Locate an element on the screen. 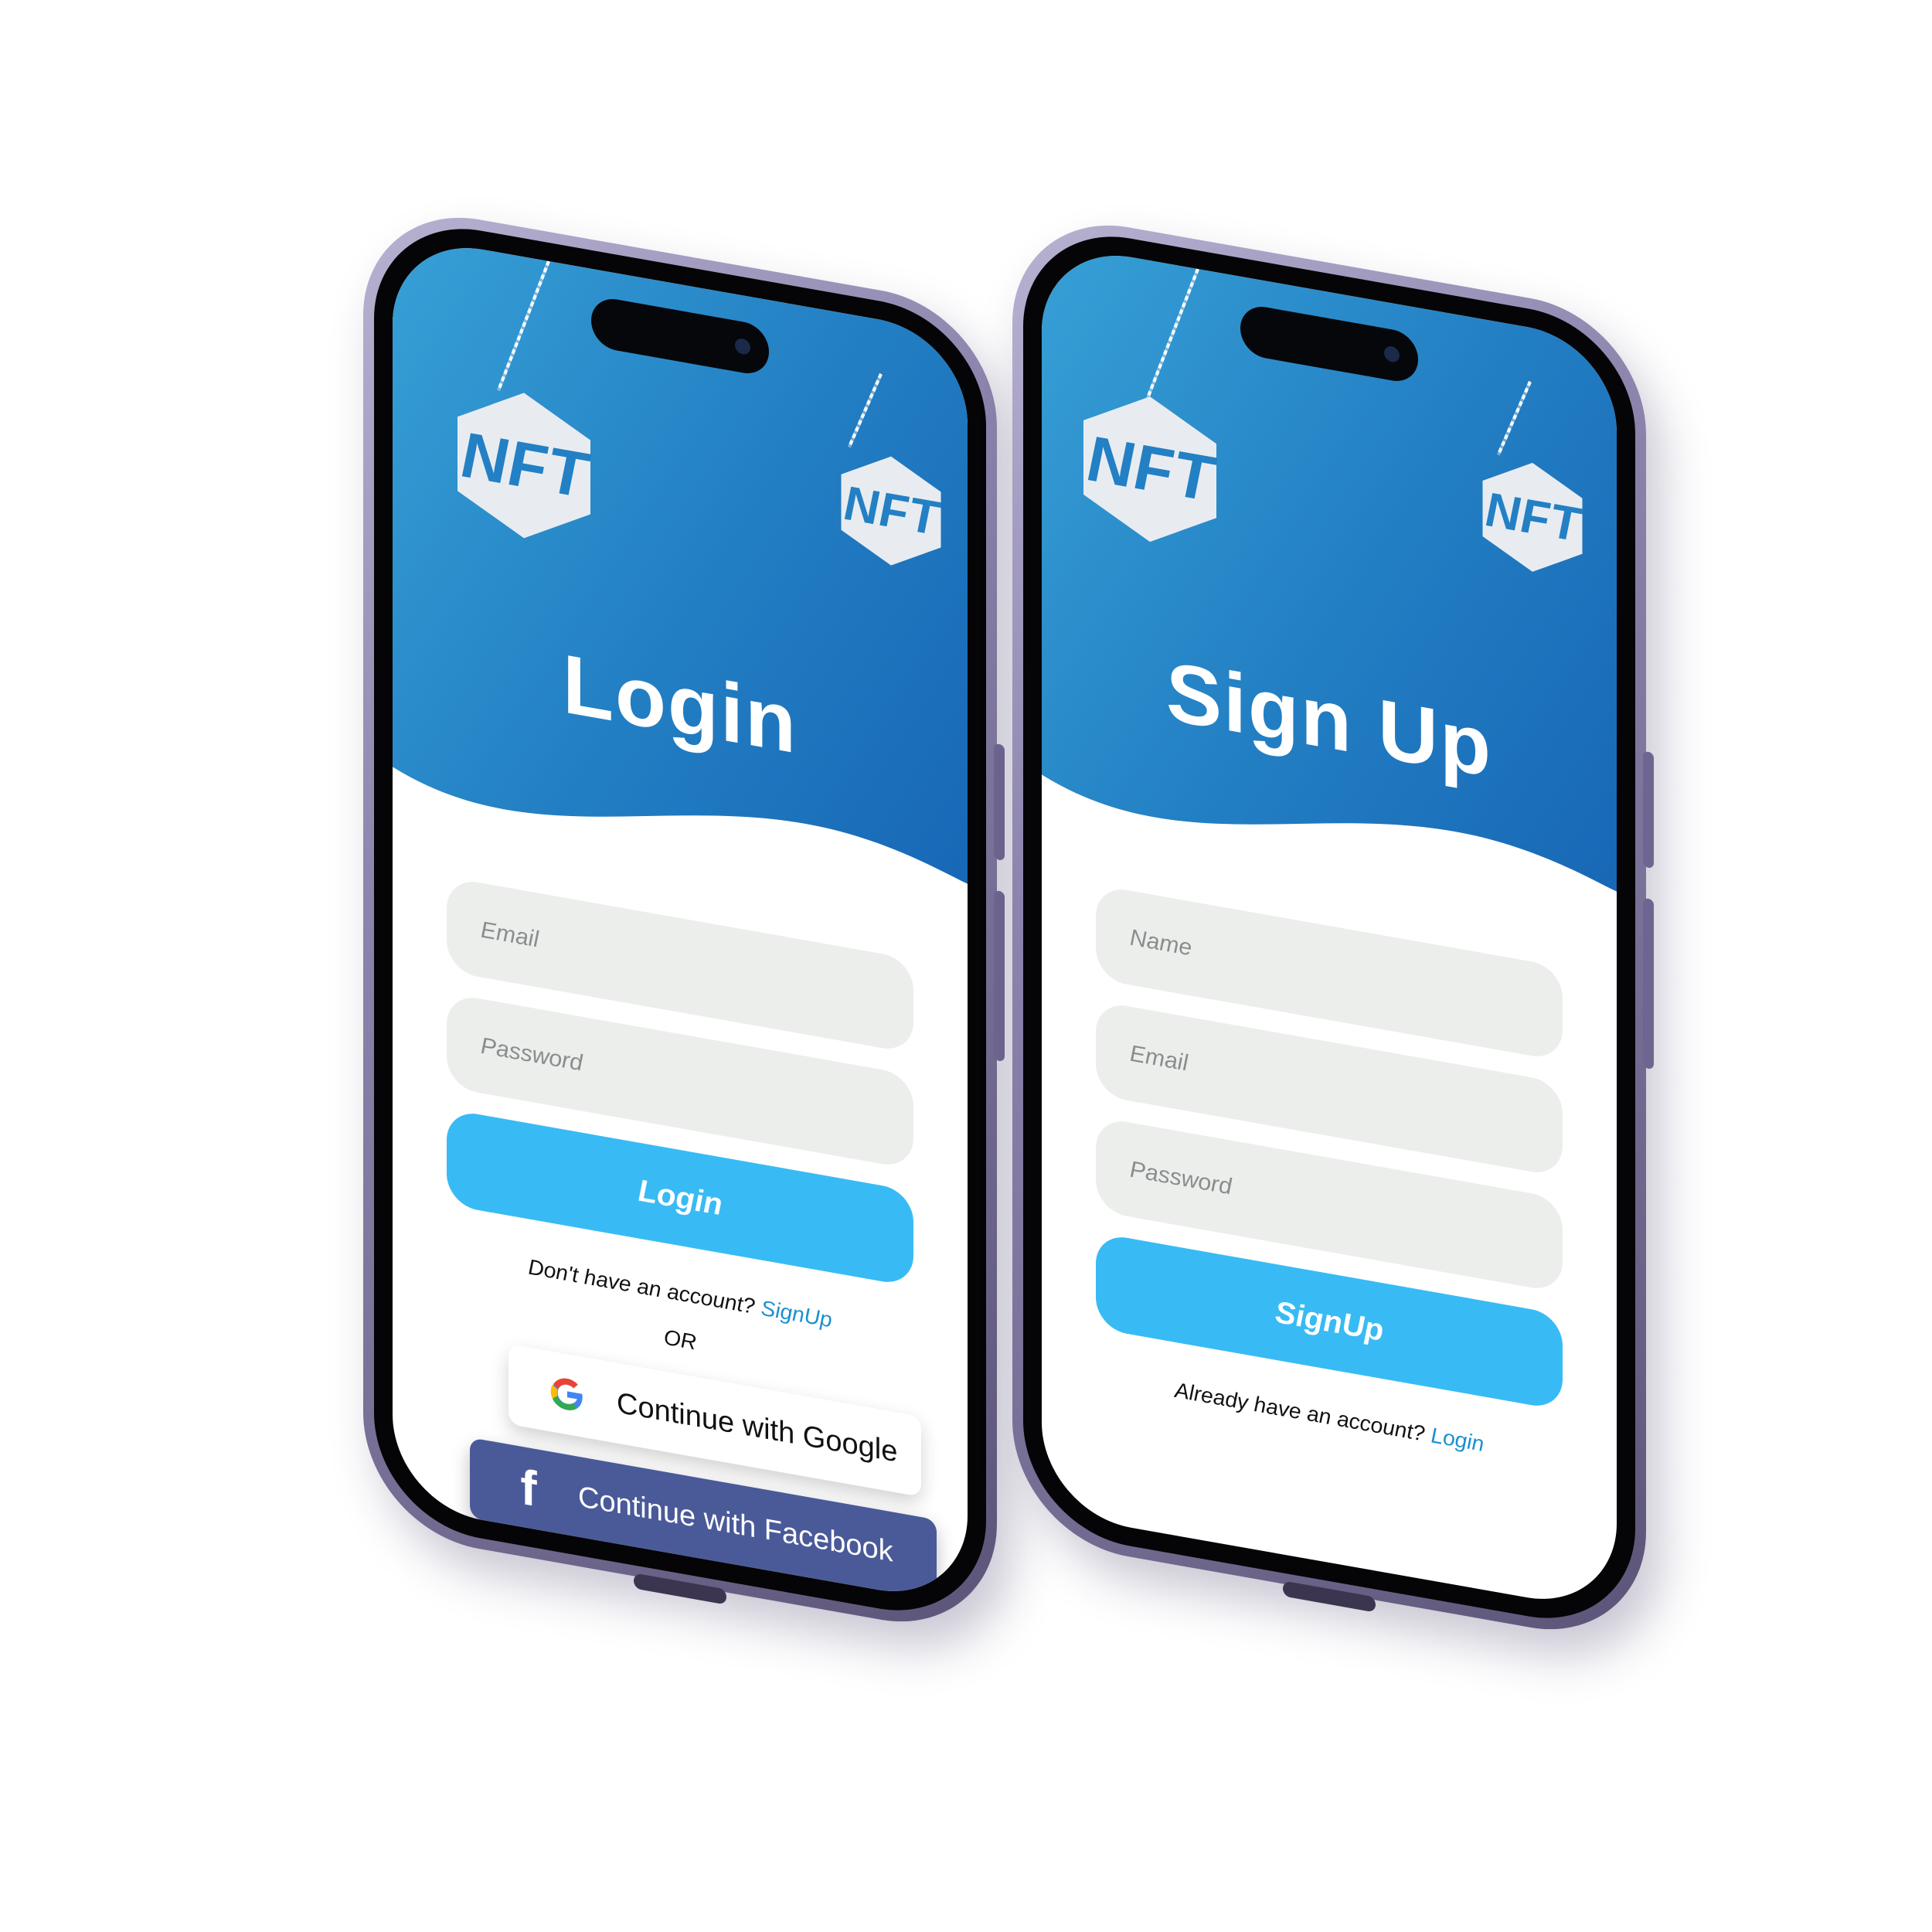  google-icon is located at coordinates (567, 1395).